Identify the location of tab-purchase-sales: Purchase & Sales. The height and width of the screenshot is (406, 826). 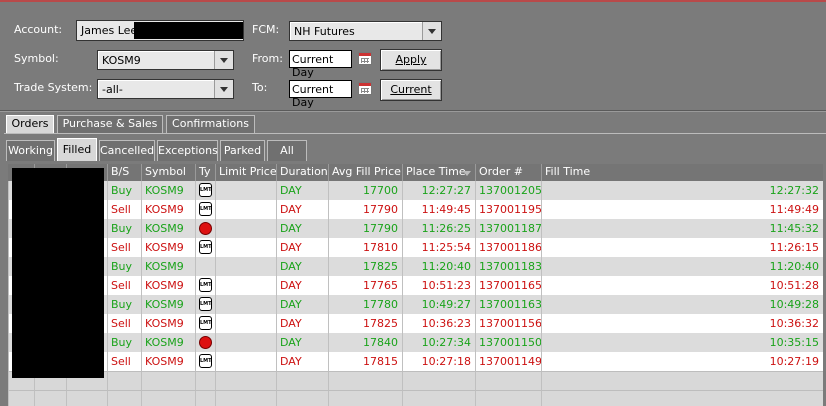
(110, 124).